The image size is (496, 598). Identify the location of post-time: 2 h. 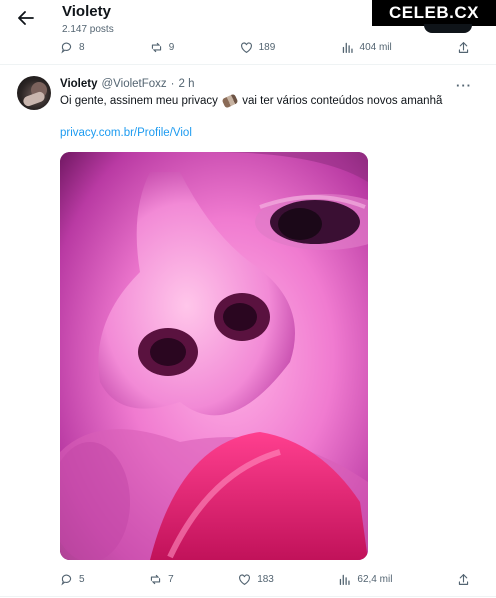
(187, 84).